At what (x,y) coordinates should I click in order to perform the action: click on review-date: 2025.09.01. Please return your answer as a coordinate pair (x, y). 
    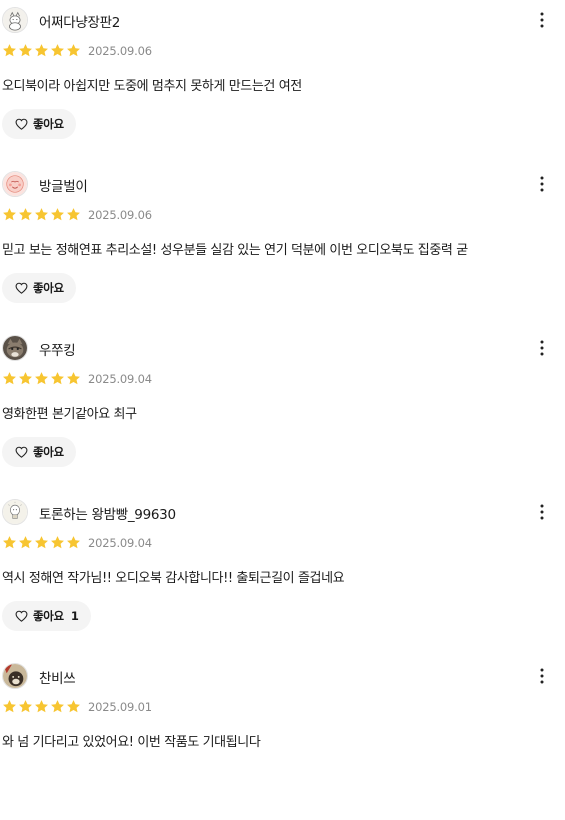
    Looking at the image, I should click on (120, 707).